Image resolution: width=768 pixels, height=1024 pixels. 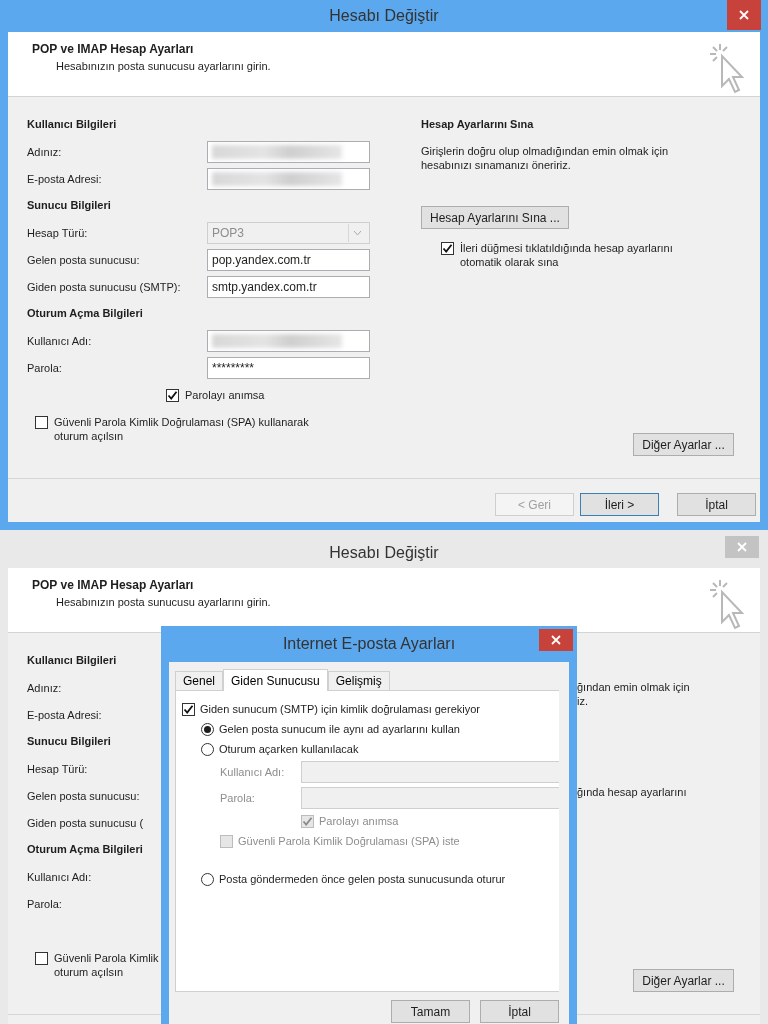 What do you see at coordinates (288, 259) in the screenshot?
I see `text-field: pop.yandex.com.tr` at bounding box center [288, 259].